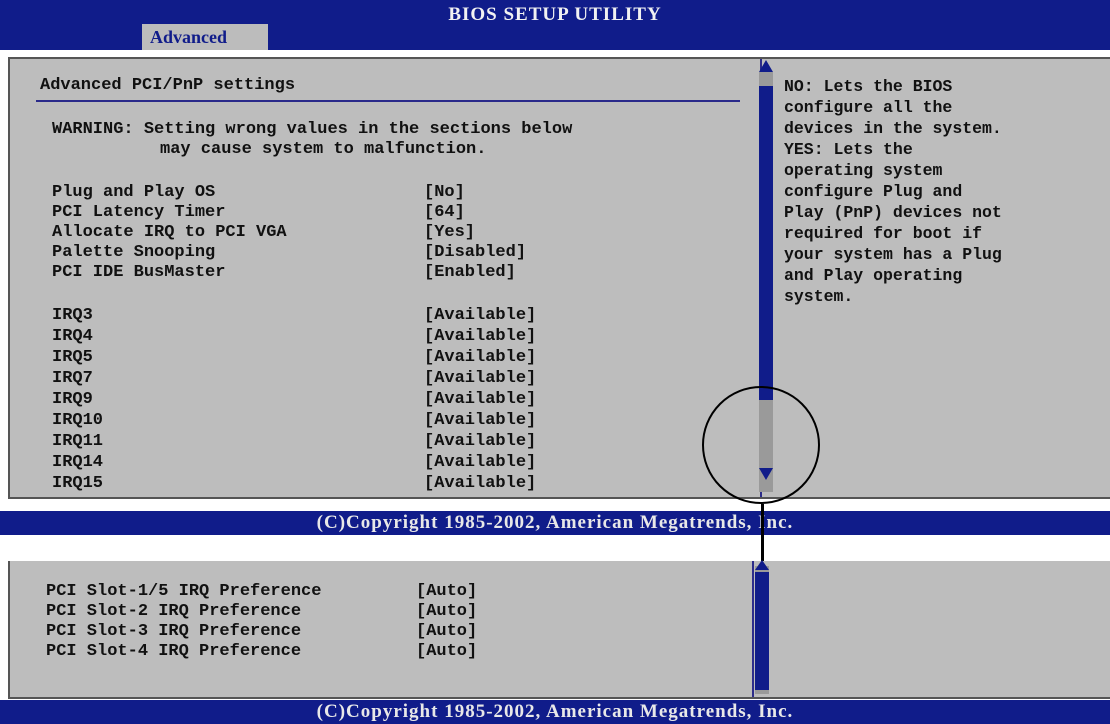 The height and width of the screenshot is (724, 1110). What do you see at coordinates (72, 399) in the screenshot?
I see `irq-label: IRQ9` at bounding box center [72, 399].